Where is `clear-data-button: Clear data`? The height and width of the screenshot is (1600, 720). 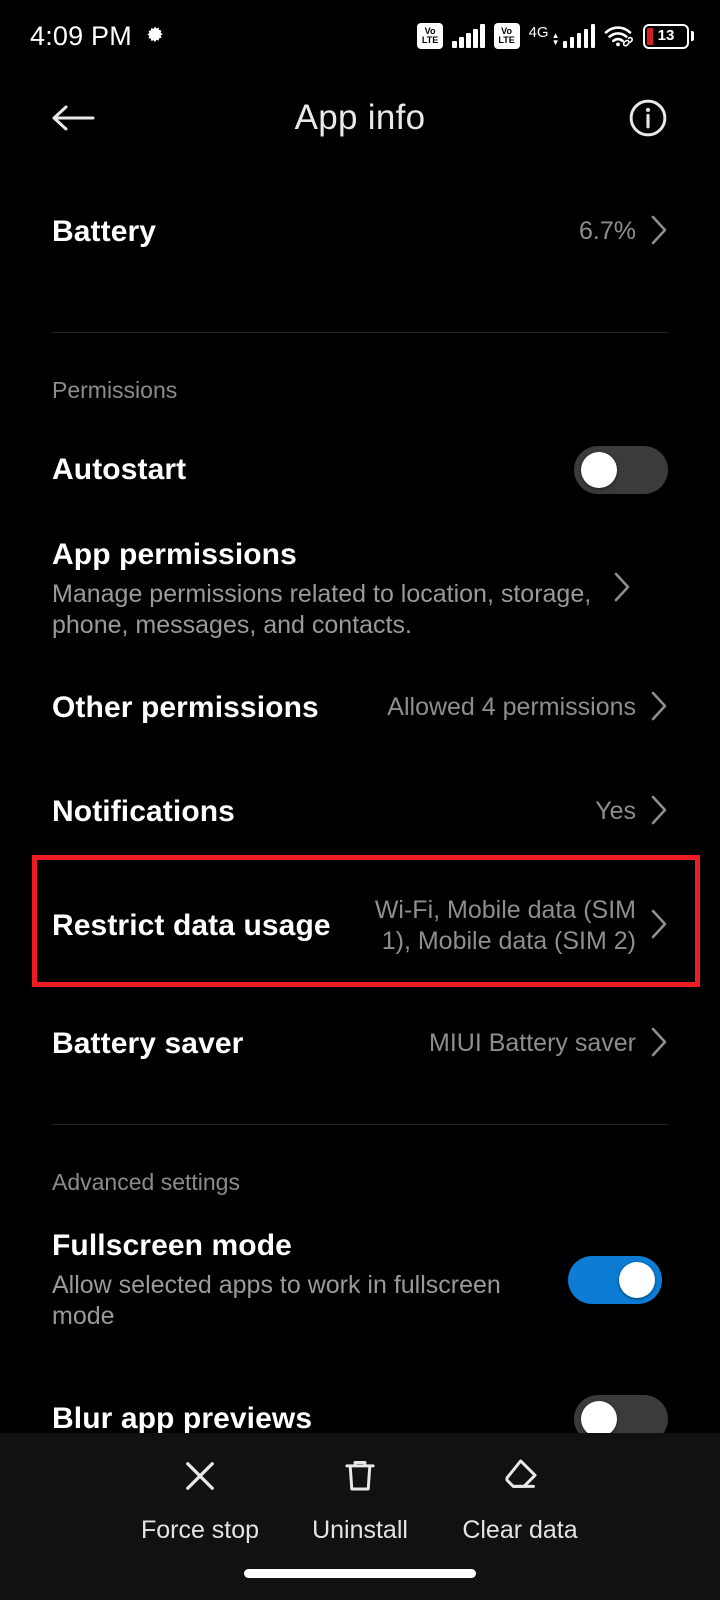
clear-data-button: Clear data is located at coordinates (520, 1500).